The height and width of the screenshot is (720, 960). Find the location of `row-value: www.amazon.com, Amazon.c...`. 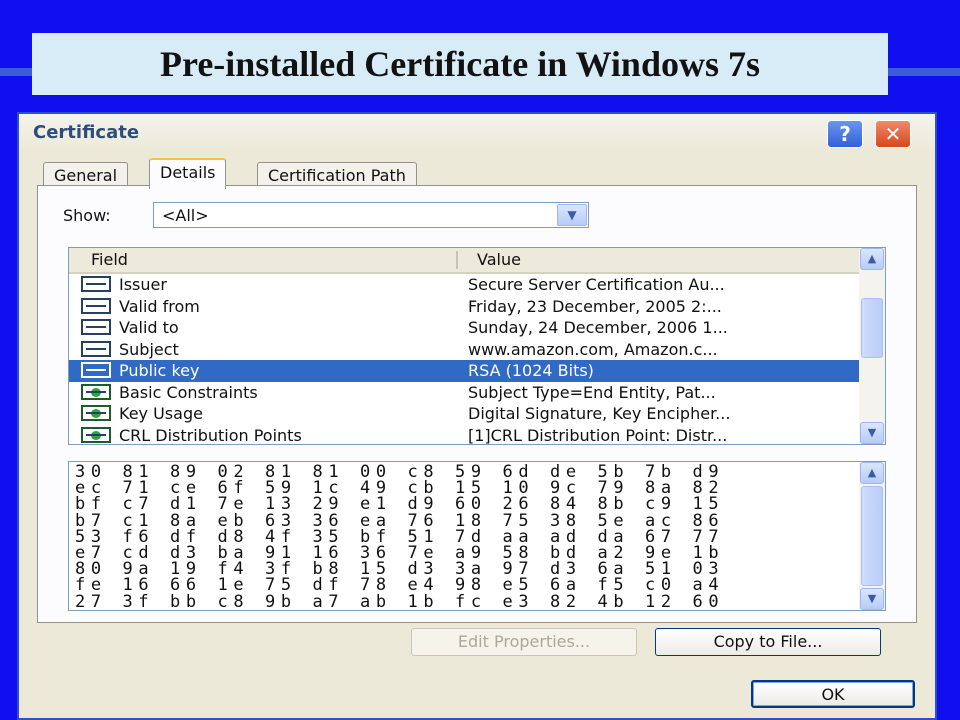

row-value: www.amazon.com, Amazon.c... is located at coordinates (593, 349).